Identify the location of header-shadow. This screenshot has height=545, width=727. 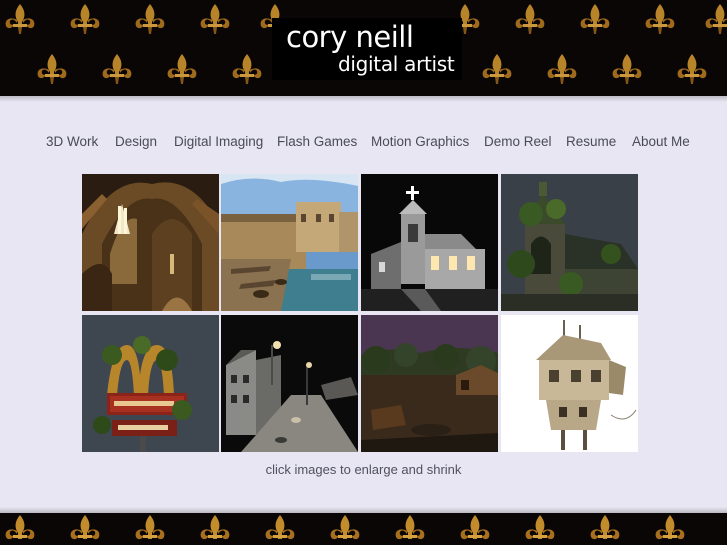
(363, 99).